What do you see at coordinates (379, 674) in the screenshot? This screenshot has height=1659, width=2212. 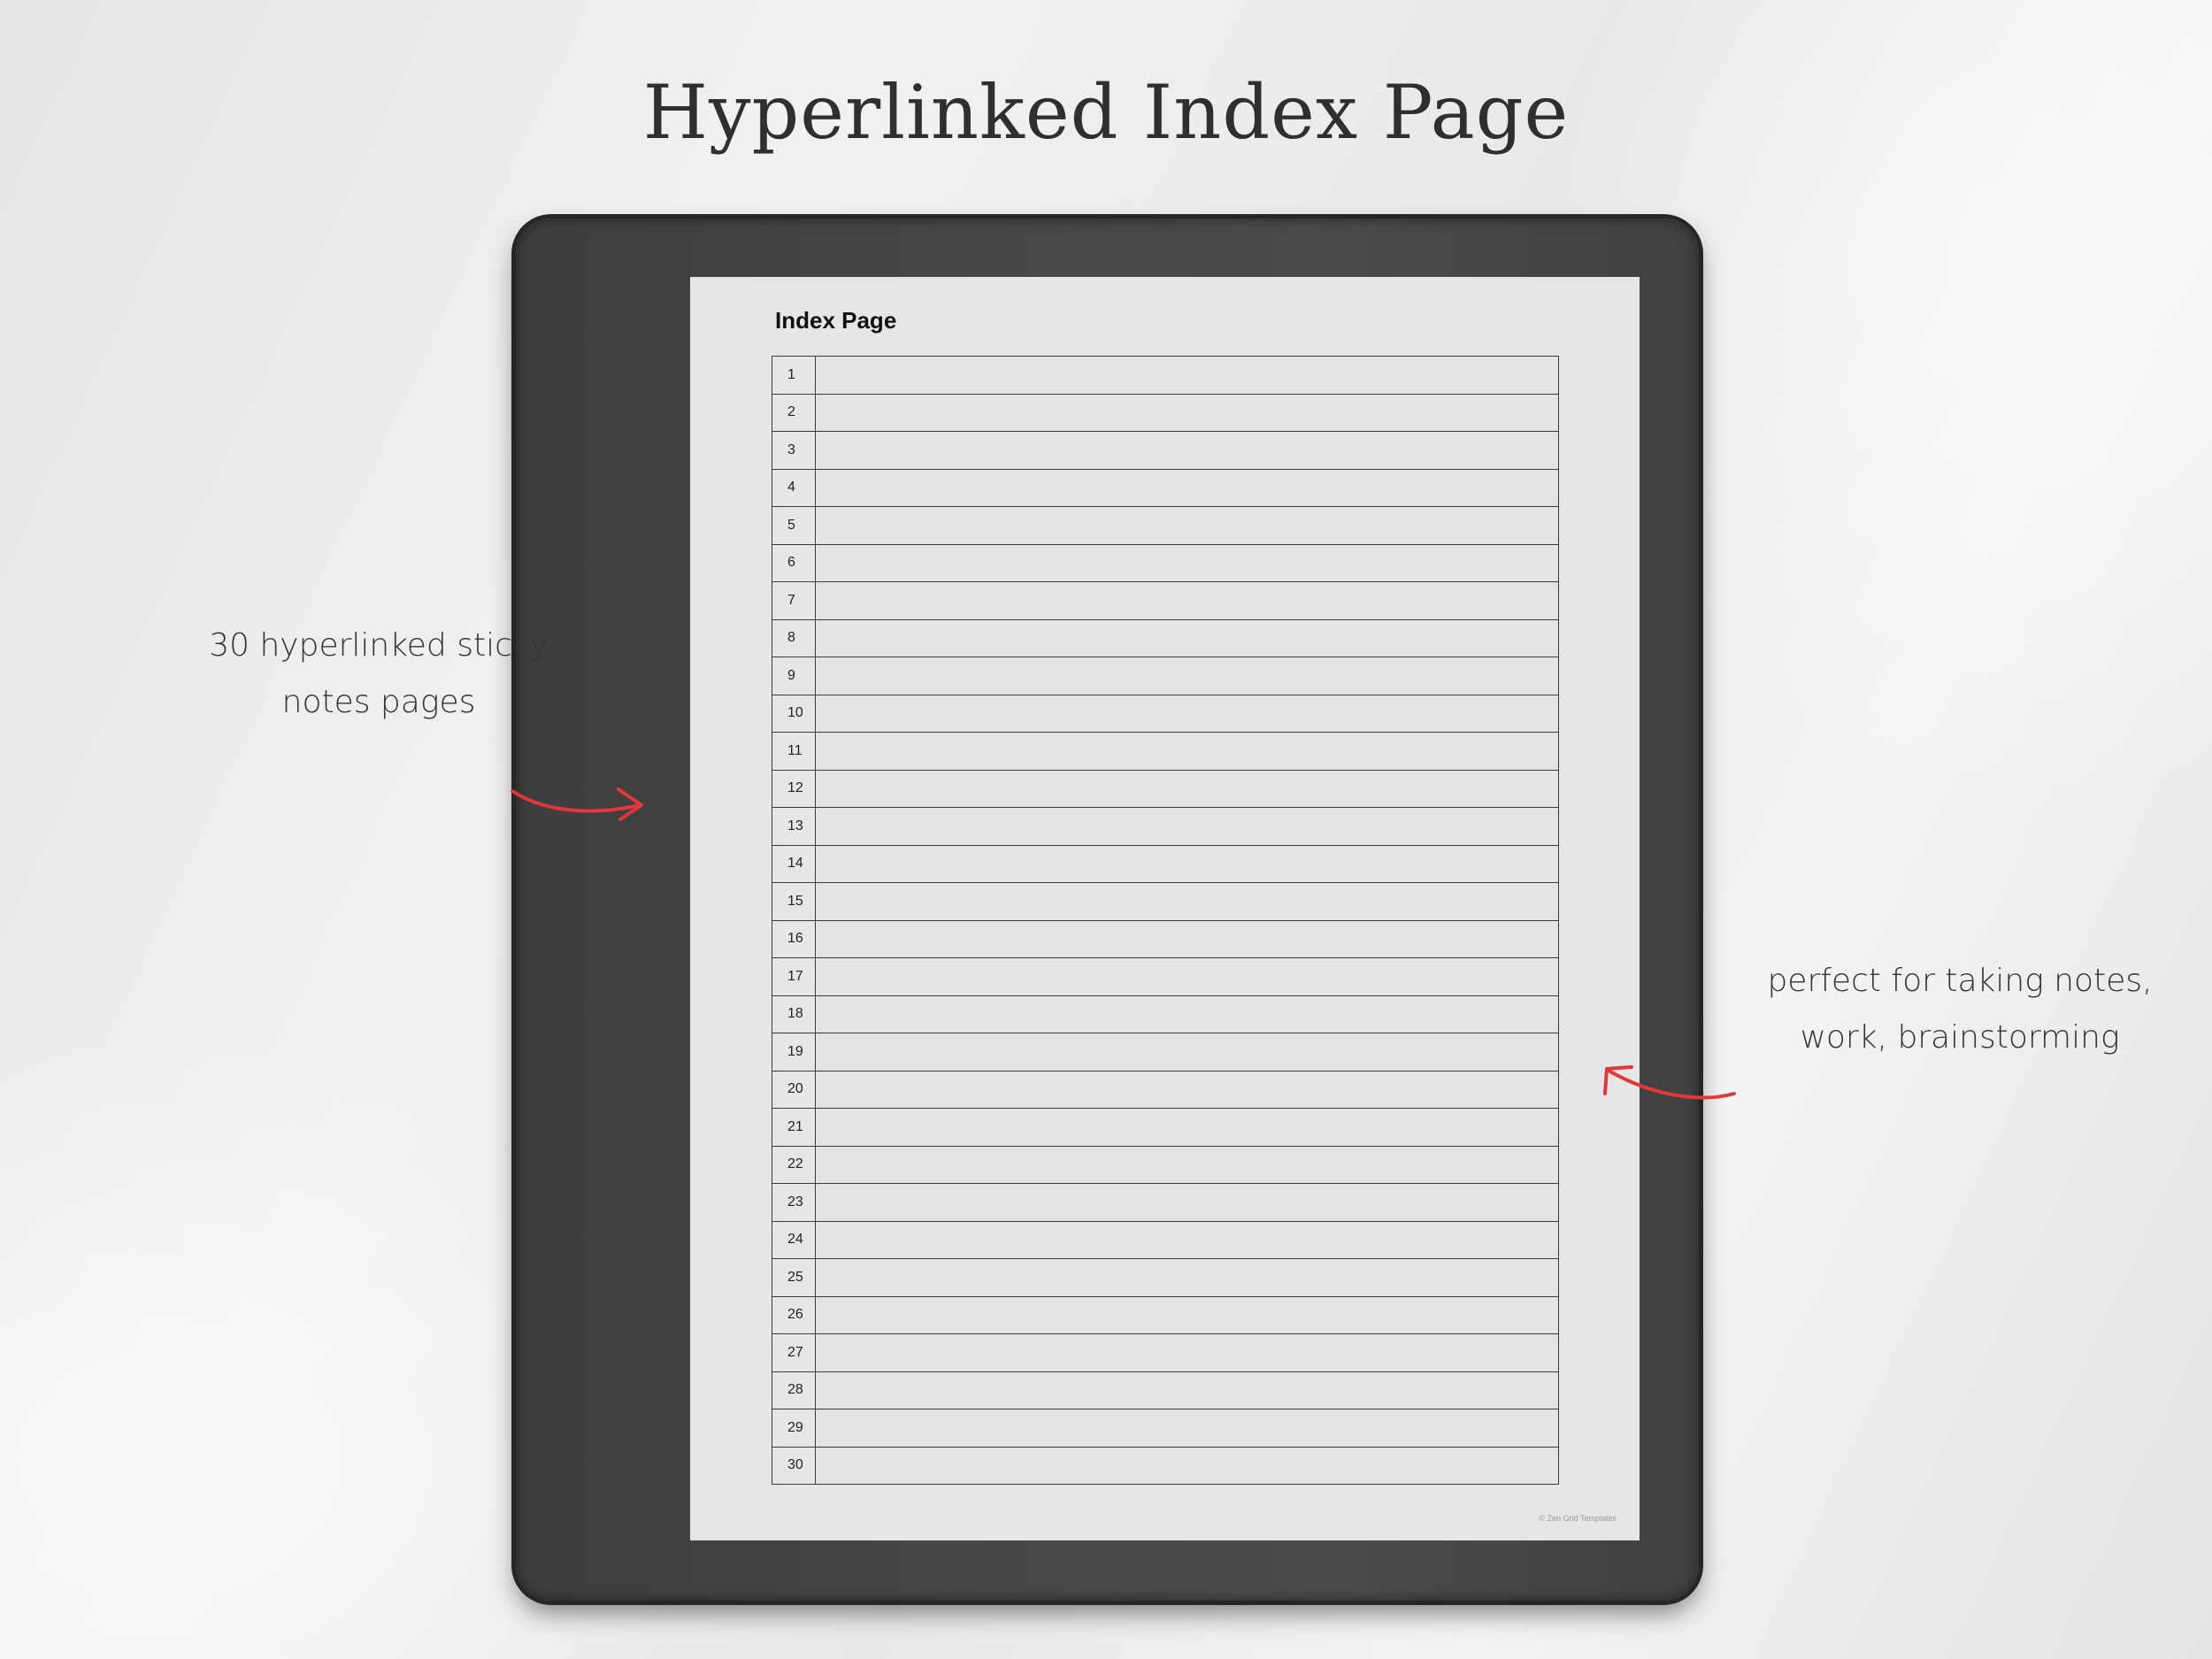 I see `annotation-left: 30 hyperlinked sticky notes pages` at bounding box center [379, 674].